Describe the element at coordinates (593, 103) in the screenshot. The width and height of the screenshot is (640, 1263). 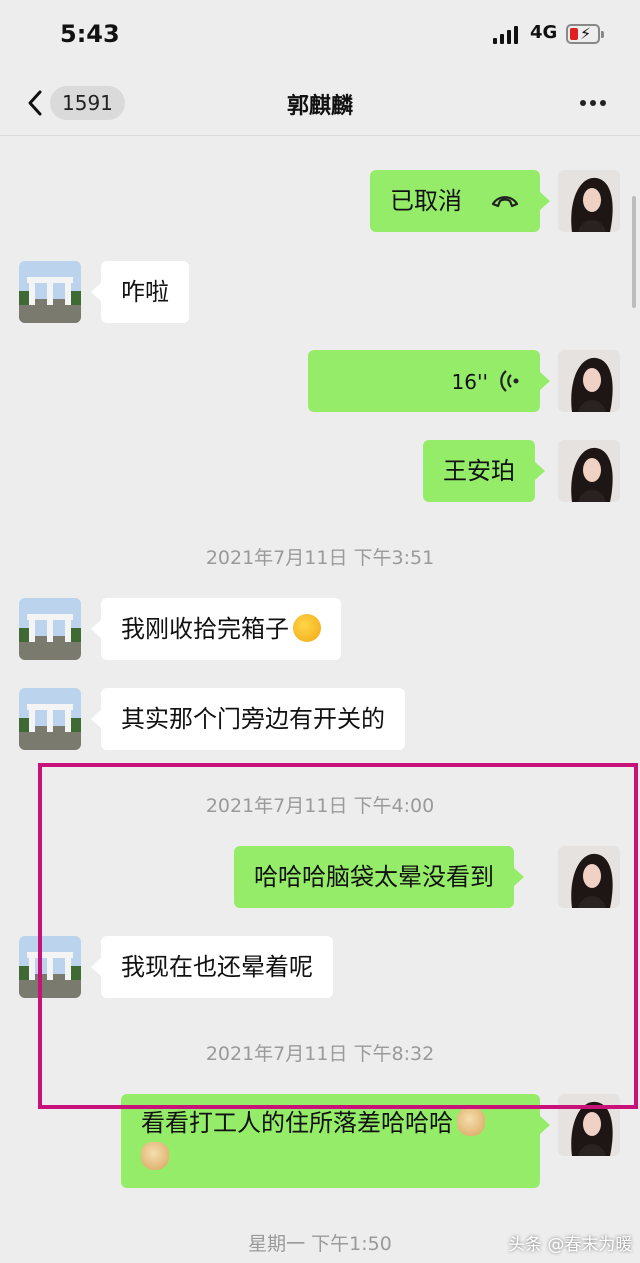
I see `more-options-icon` at that location.